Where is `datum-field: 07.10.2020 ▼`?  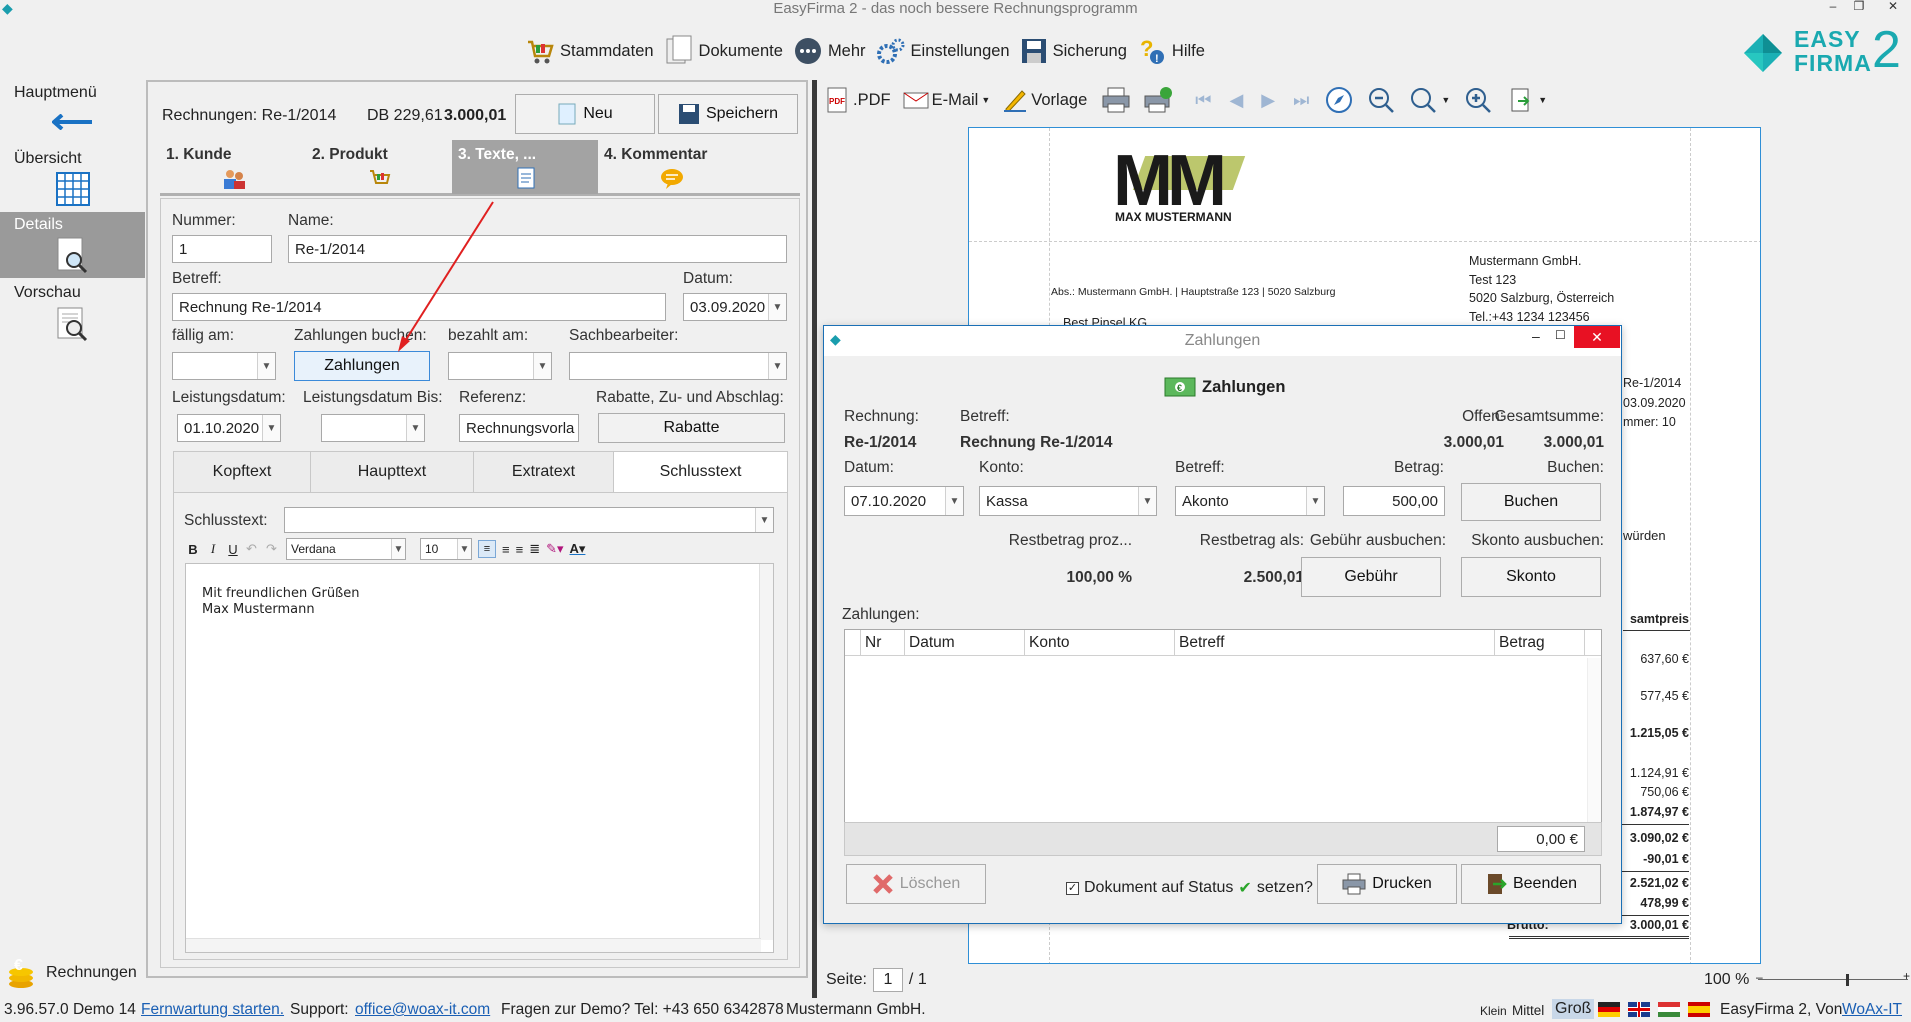
datum-field: 07.10.2020 ▼ is located at coordinates (904, 501).